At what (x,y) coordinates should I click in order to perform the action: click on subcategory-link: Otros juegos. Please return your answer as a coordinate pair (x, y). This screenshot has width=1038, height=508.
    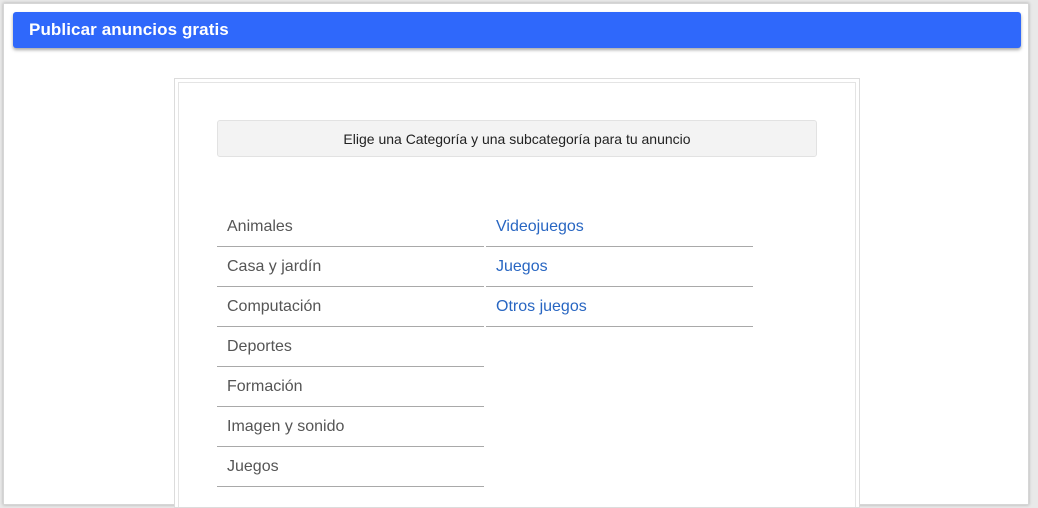
    Looking at the image, I should click on (541, 307).